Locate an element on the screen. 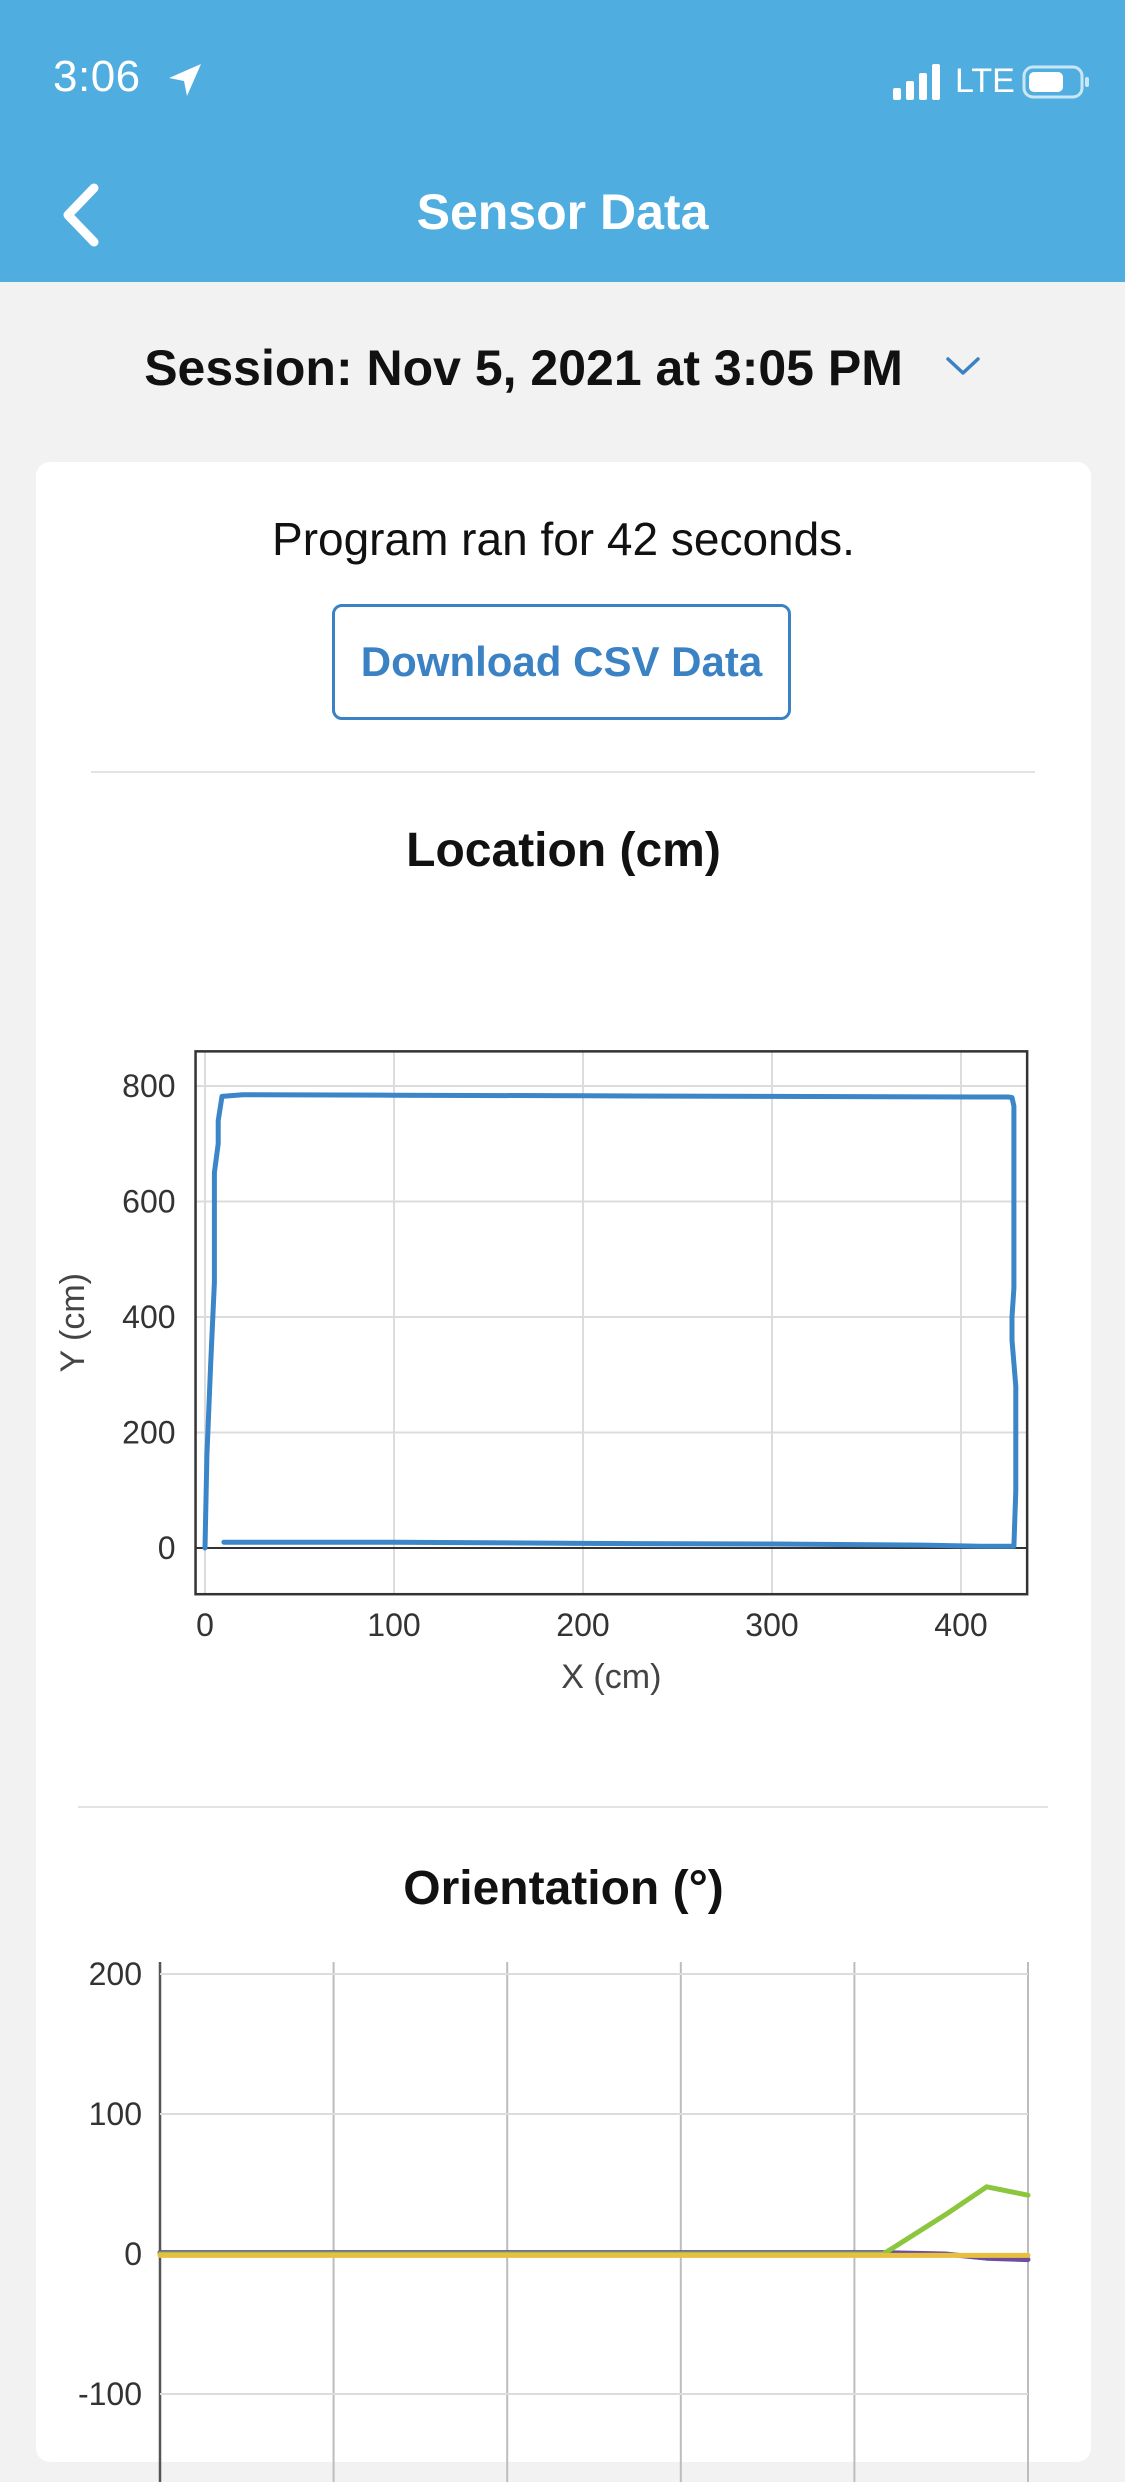  status-time: 3:06 is located at coordinates (97, 76).